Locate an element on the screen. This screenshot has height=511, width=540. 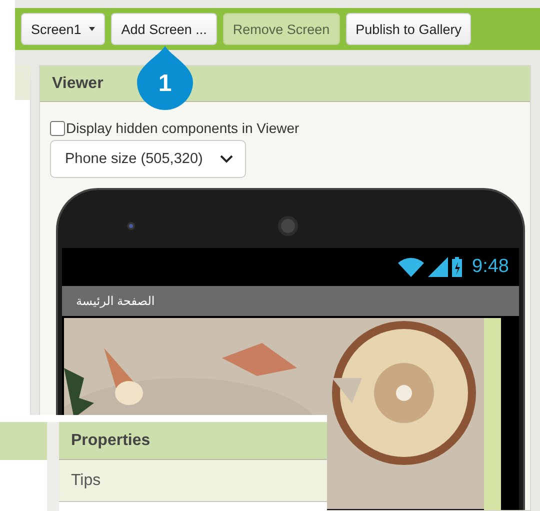
checkbox-label: Display hidden components in Viewer is located at coordinates (183, 128).